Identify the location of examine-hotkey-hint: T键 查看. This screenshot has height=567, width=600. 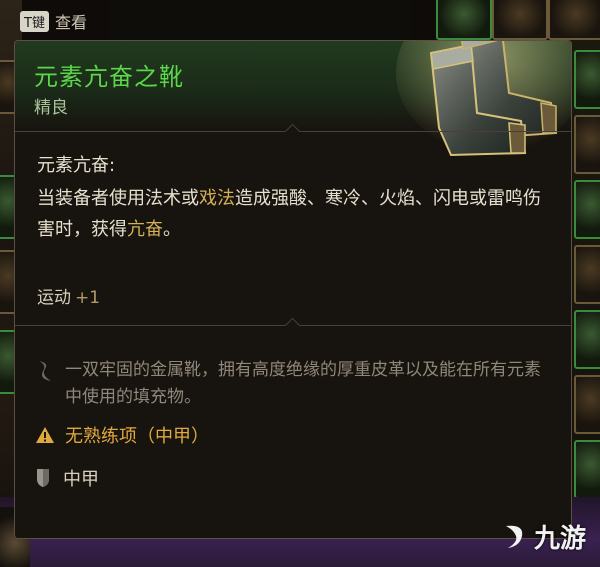
(53, 21).